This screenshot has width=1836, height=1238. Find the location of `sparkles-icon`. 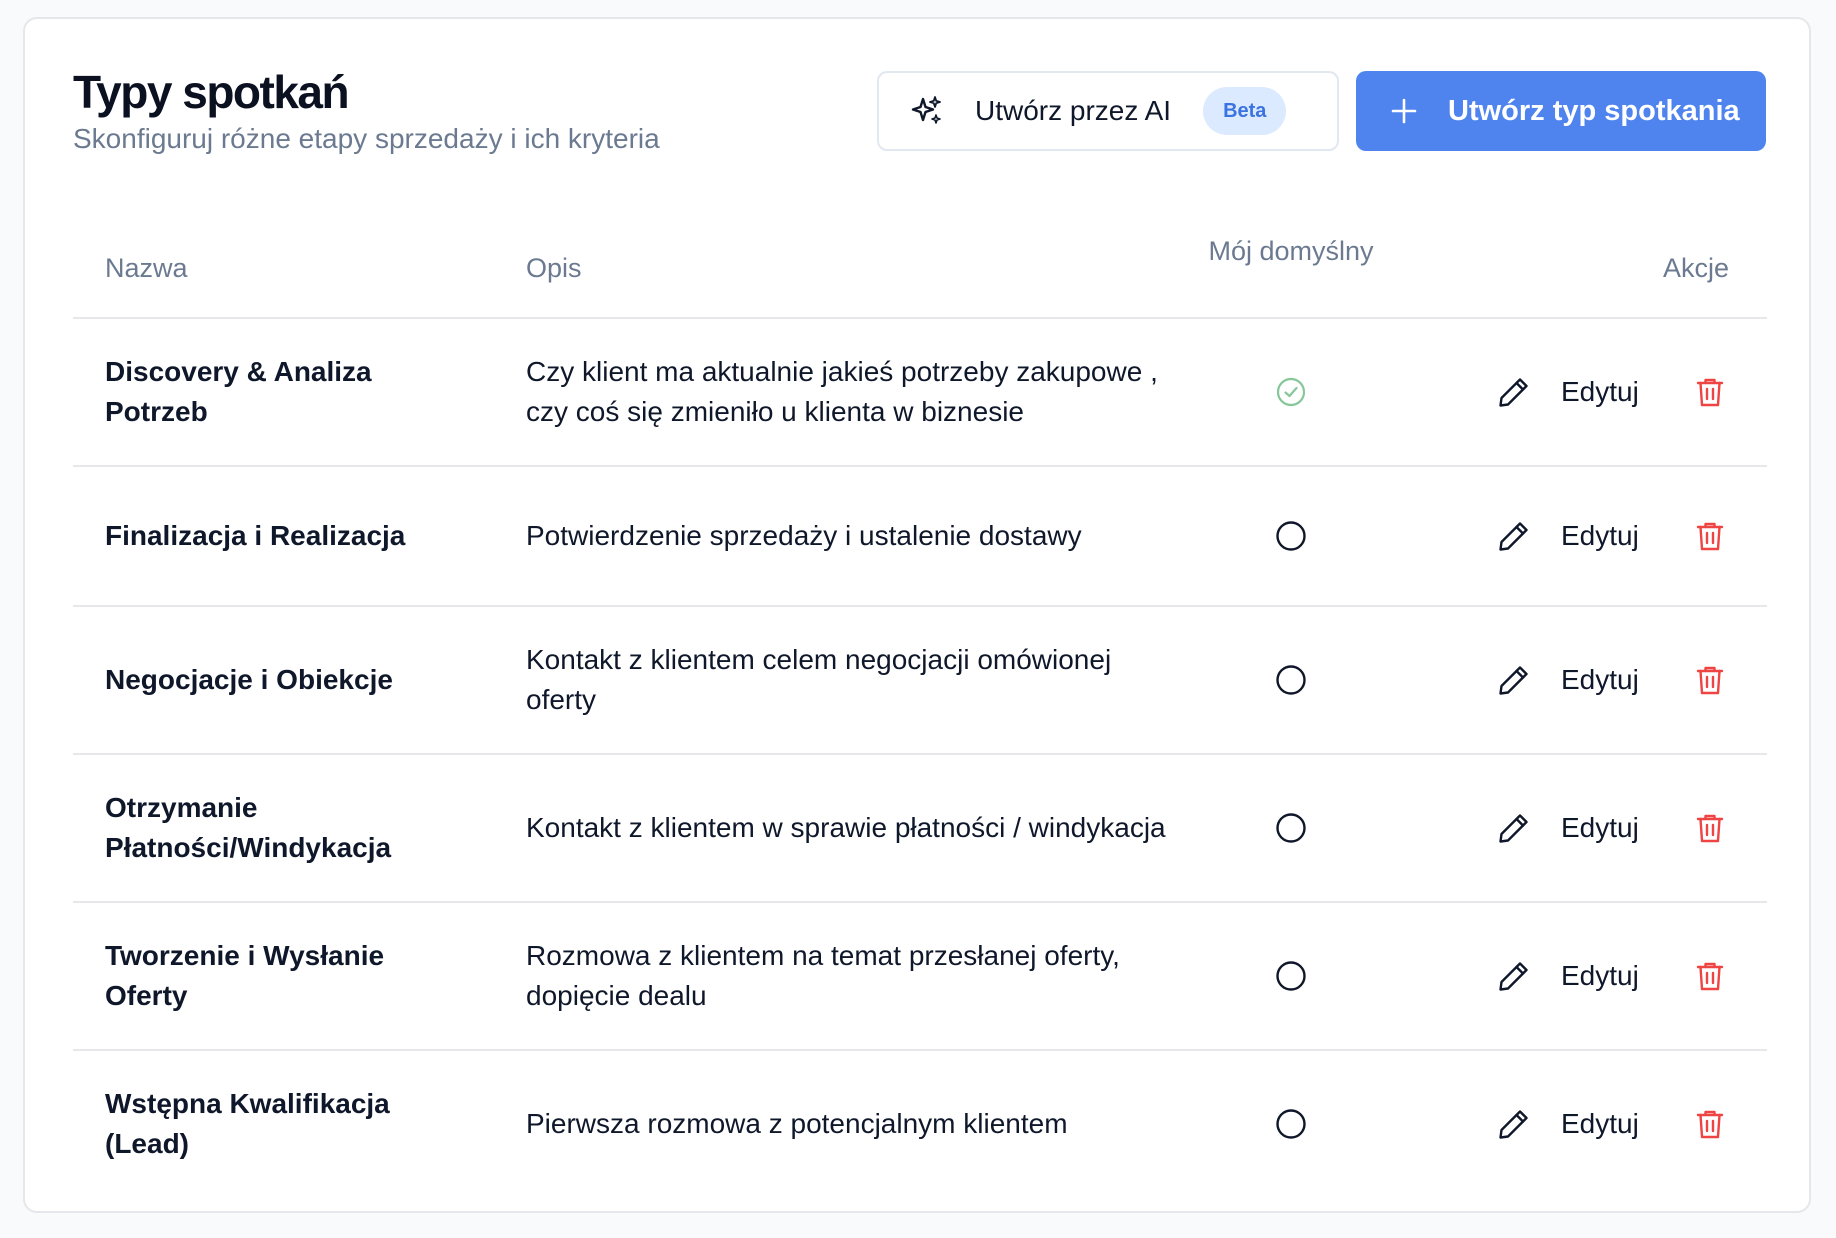

sparkles-icon is located at coordinates (927, 111).